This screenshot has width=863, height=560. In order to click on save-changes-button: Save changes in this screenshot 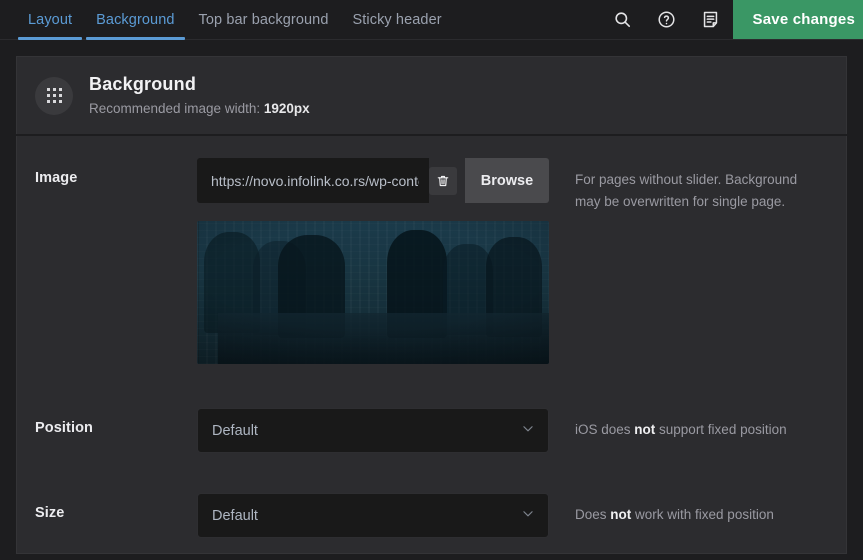, I will do `click(797, 19)`.